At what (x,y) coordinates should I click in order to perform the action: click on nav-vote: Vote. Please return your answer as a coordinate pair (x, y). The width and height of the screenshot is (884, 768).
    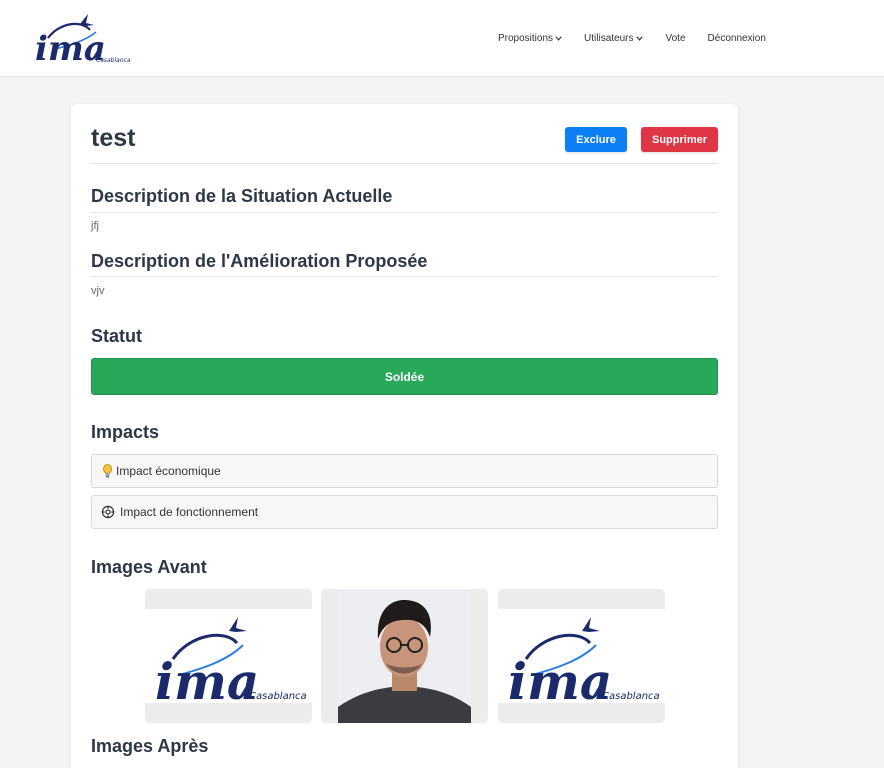
    Looking at the image, I should click on (676, 38).